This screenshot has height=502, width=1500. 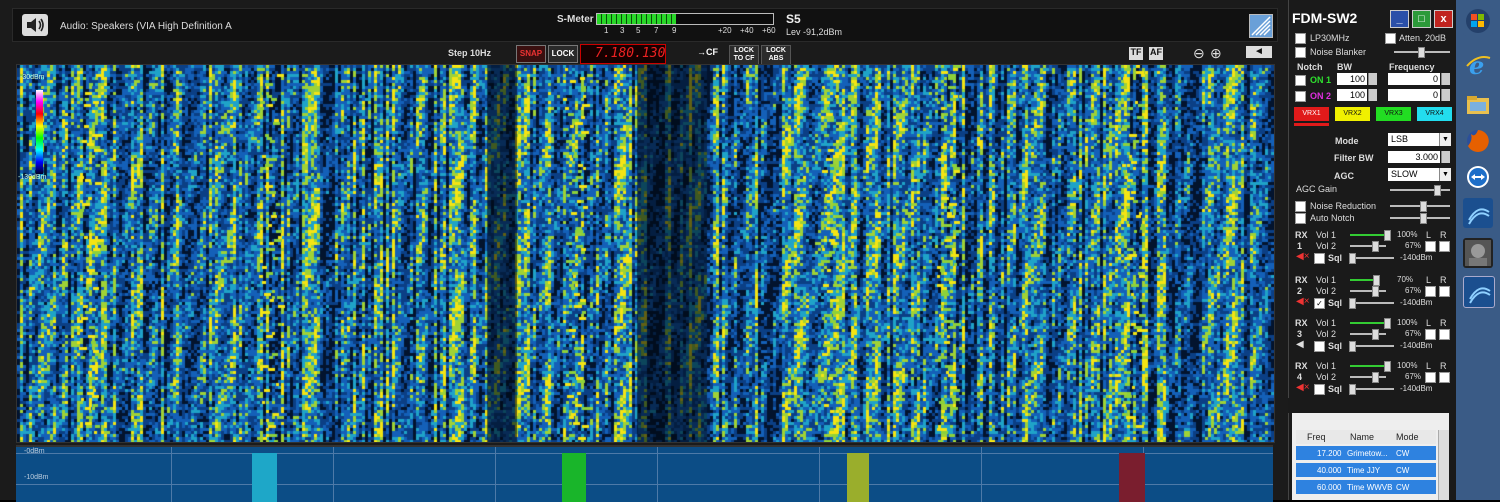 I want to click on maximize-button: □, so click(x=1421, y=19).